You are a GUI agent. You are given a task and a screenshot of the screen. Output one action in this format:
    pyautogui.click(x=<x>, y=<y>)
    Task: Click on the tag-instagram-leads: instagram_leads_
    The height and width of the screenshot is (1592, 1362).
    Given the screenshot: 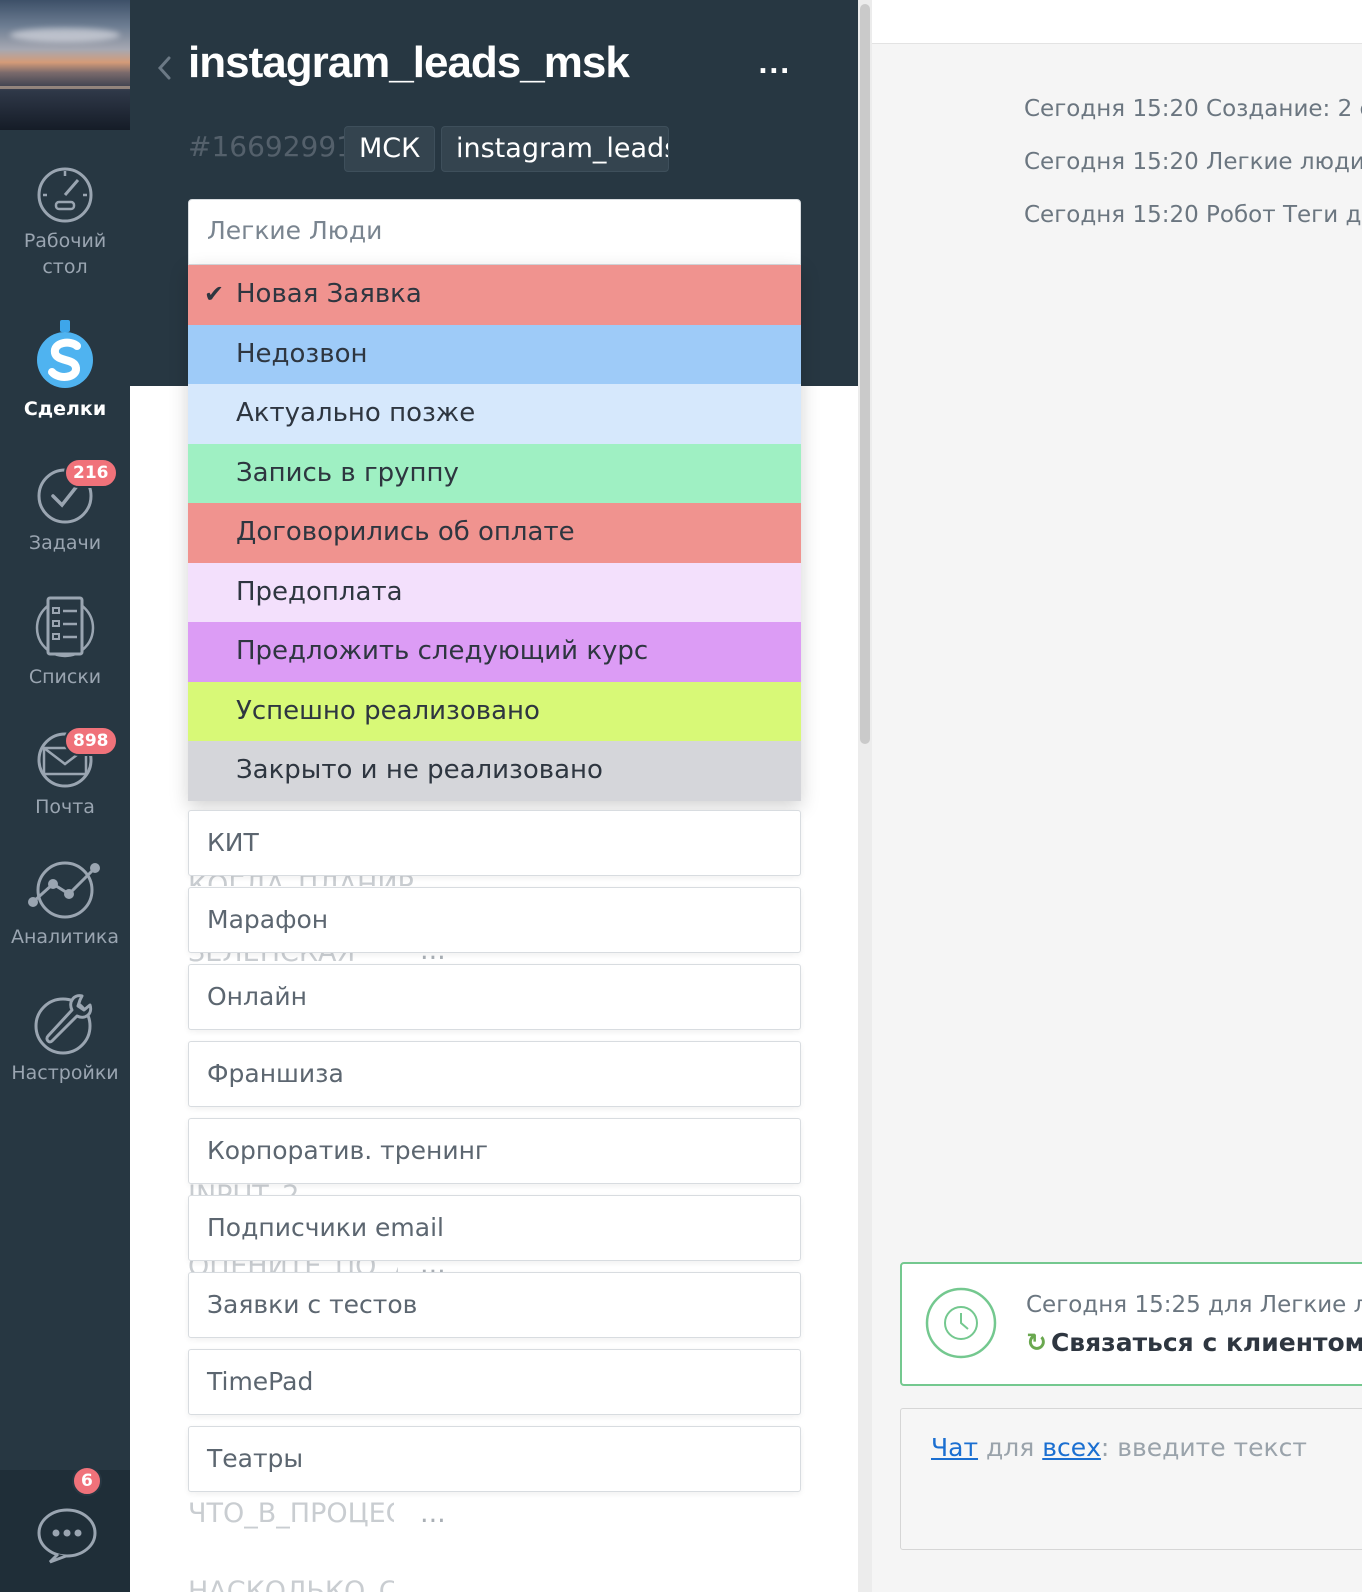 What is the action you would take?
    pyautogui.click(x=555, y=149)
    